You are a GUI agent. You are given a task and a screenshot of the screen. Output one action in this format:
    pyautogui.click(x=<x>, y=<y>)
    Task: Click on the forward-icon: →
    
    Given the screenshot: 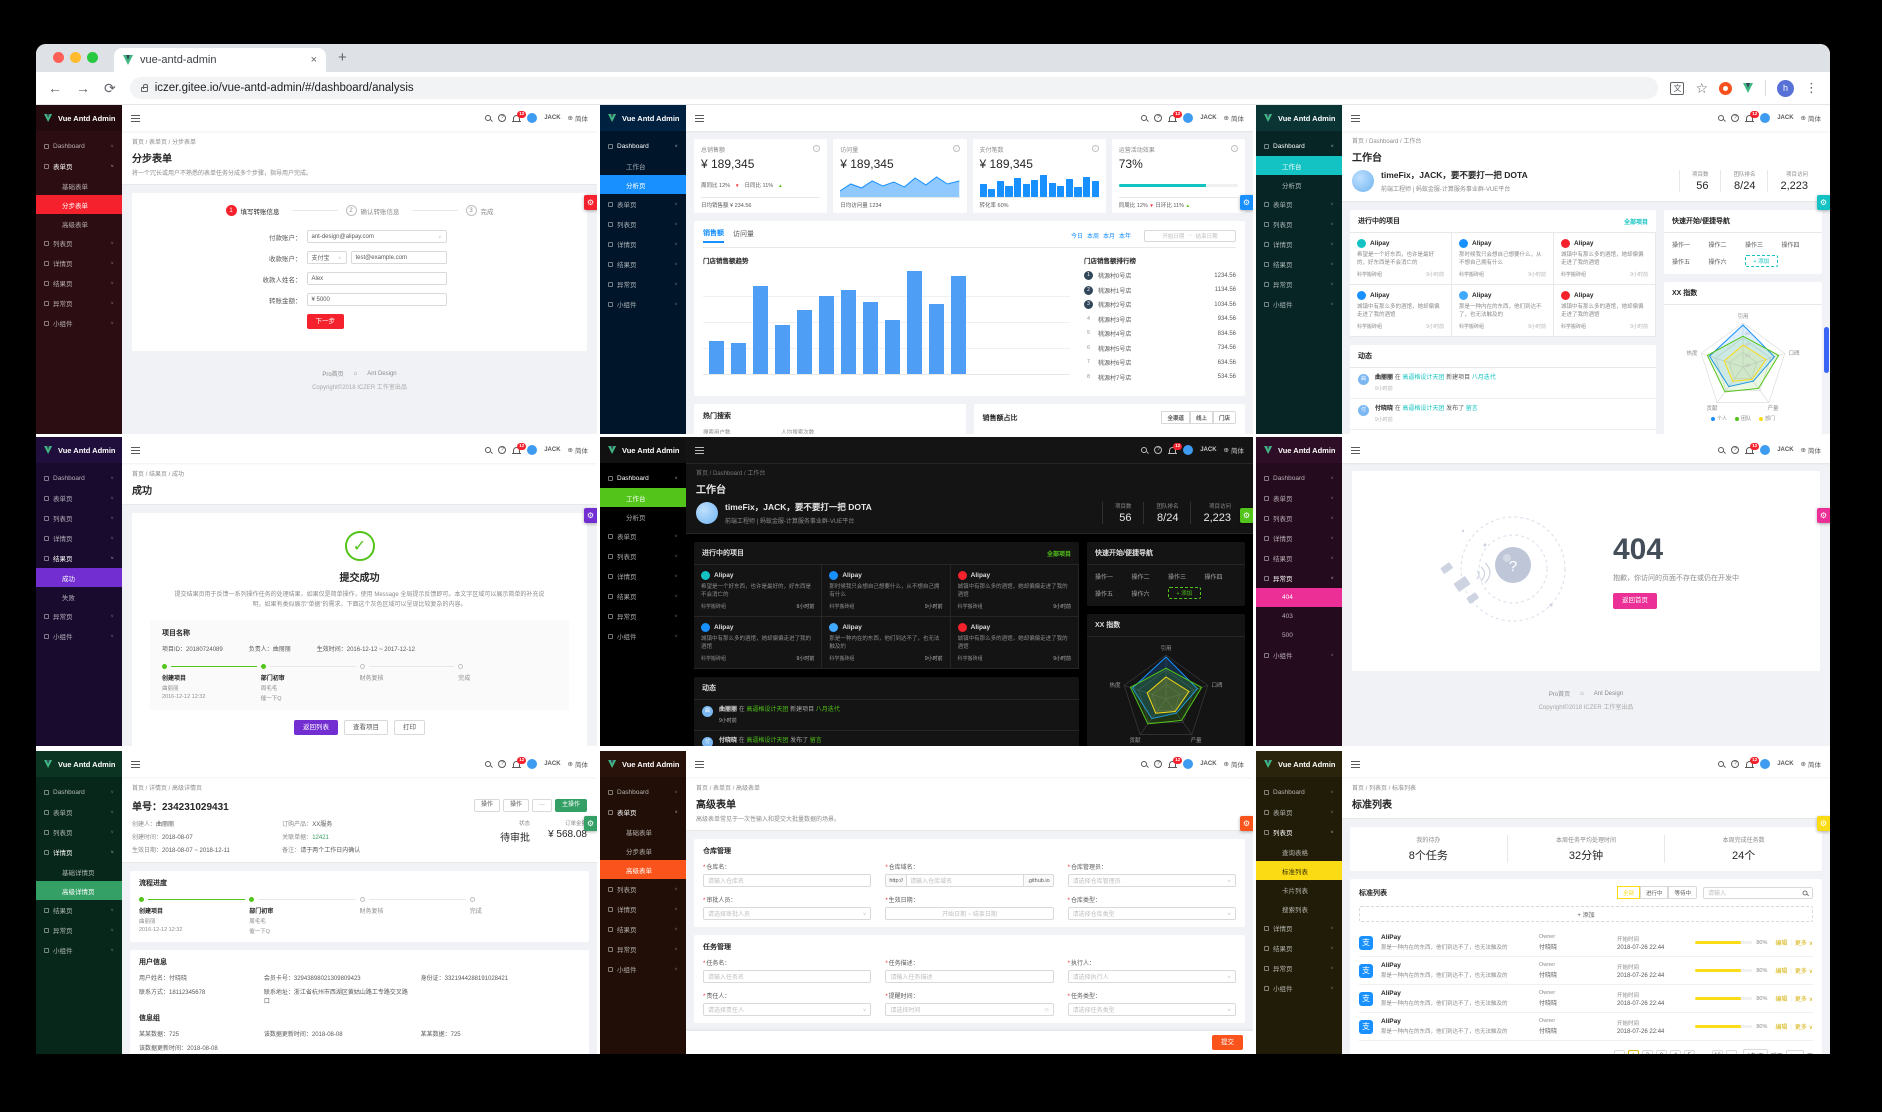 What is the action you would take?
    pyautogui.click(x=83, y=88)
    